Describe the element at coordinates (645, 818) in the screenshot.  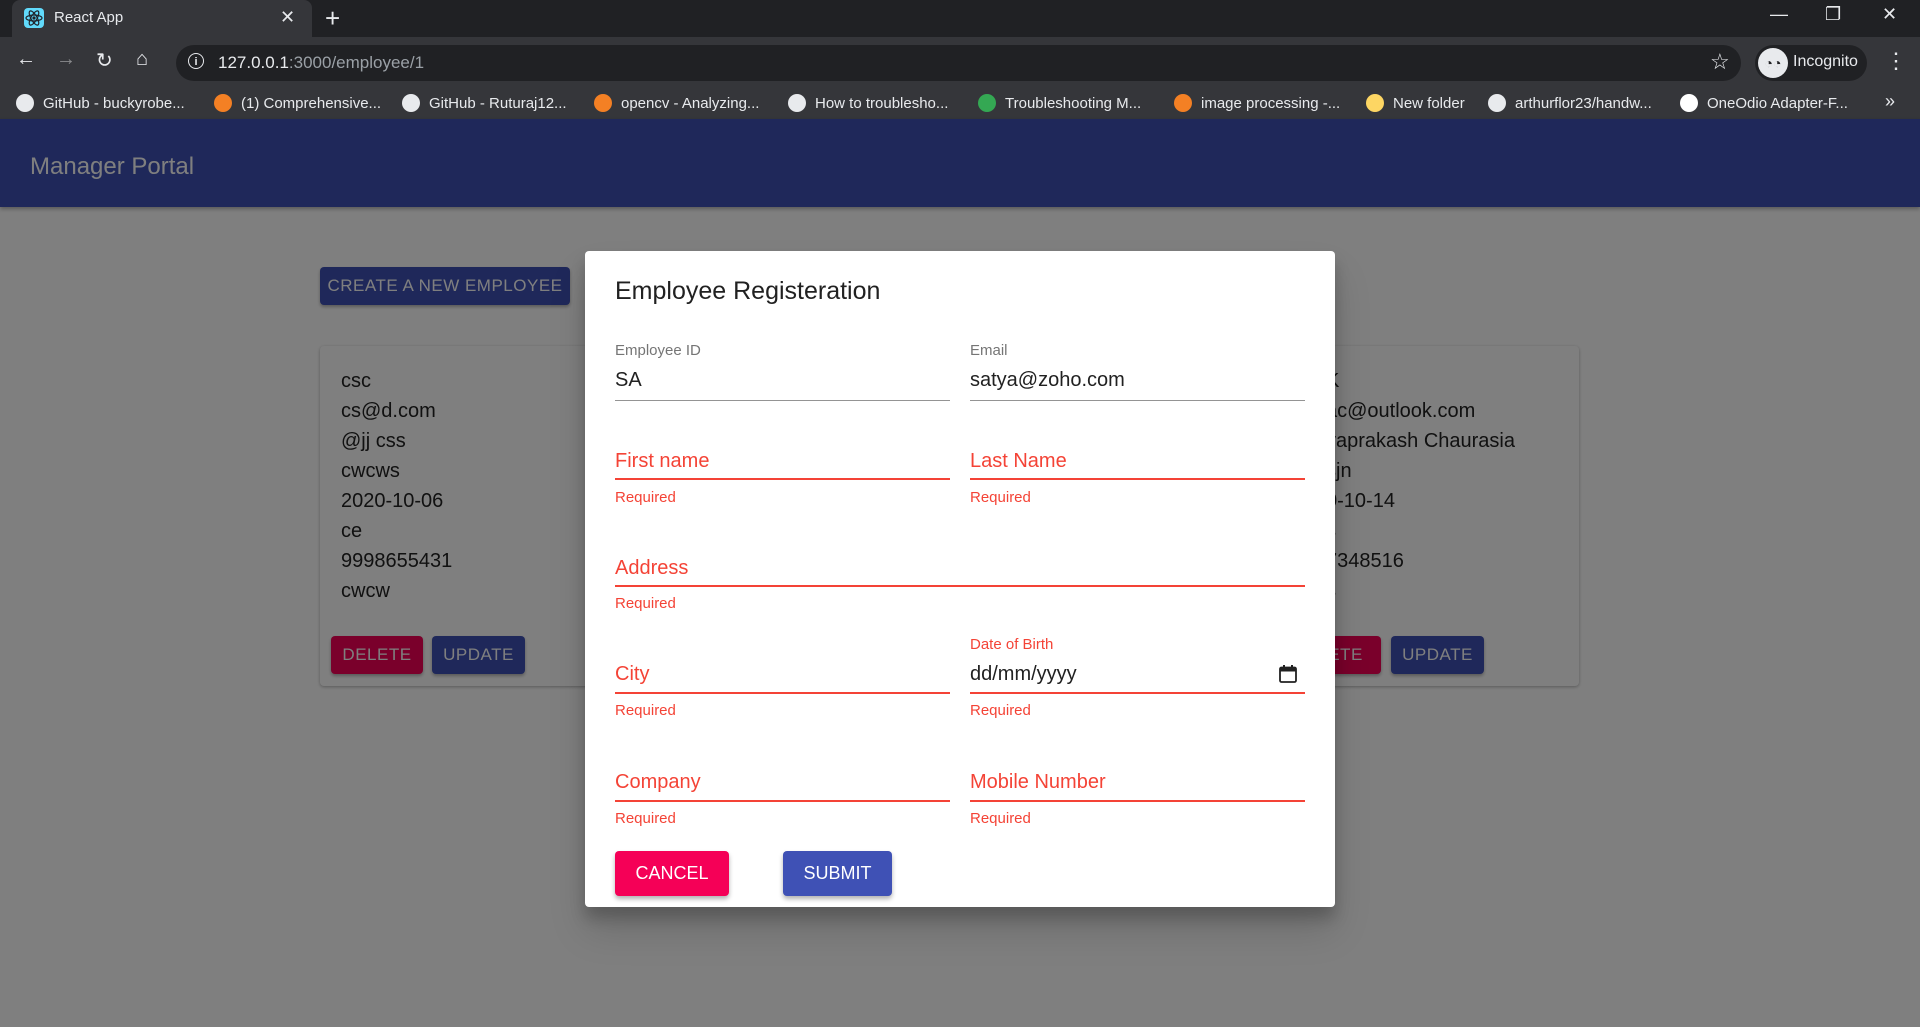
I see `company-helper: Required` at that location.